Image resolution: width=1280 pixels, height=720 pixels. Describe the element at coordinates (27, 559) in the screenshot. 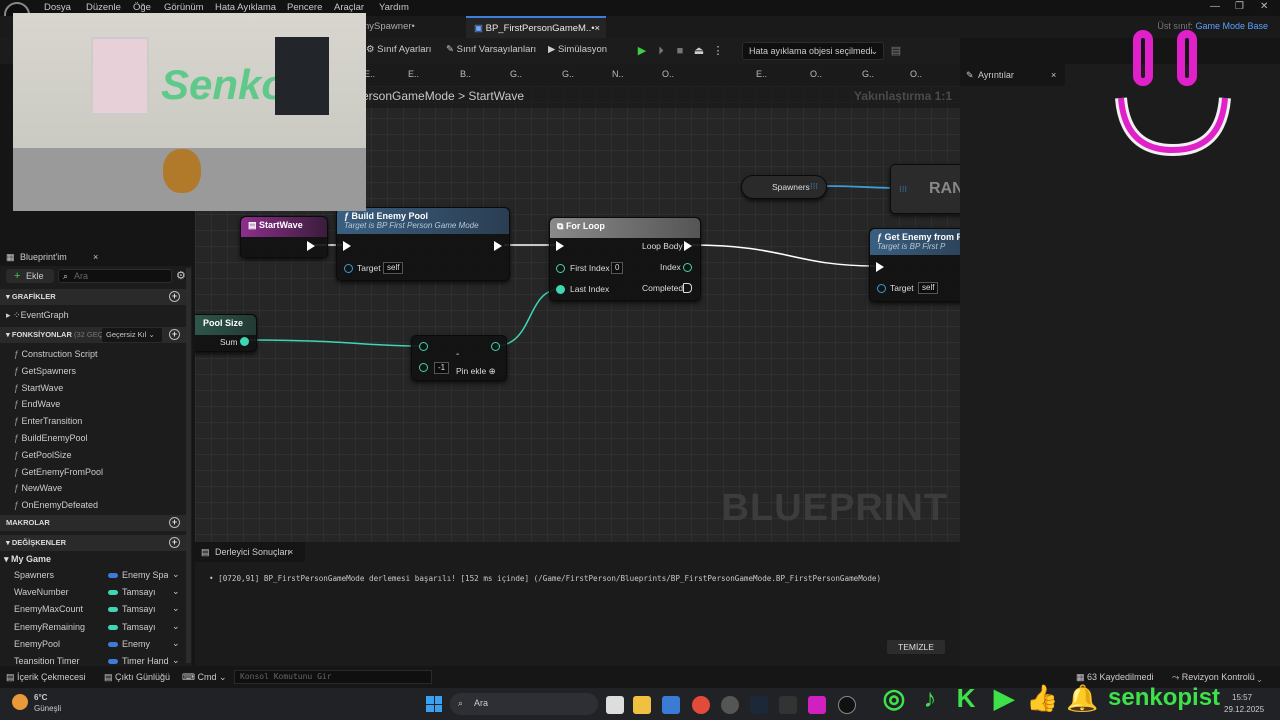

I see `variable-category: ▾ My Game` at that location.